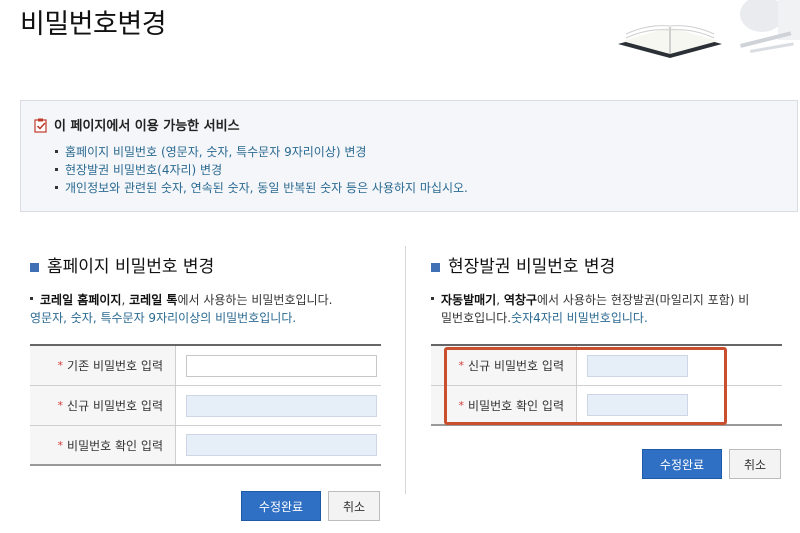 This screenshot has width=800, height=533. Describe the element at coordinates (93, 24) in the screenshot. I see `page-title: 비밀번호변경` at that location.